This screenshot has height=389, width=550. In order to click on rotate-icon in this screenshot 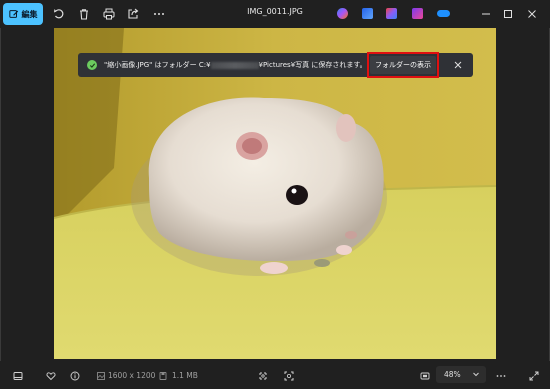, I will do `click(59, 14)`.